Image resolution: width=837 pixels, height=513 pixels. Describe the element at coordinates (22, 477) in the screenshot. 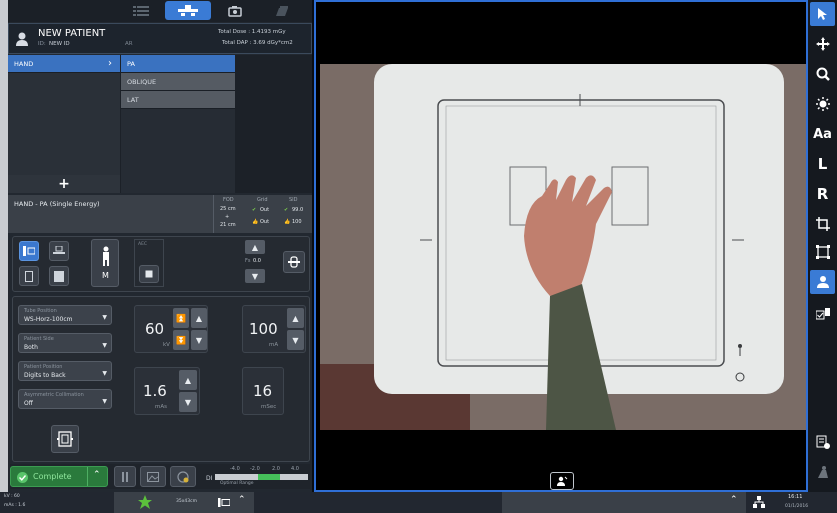

I see `check-circle-icon` at that location.